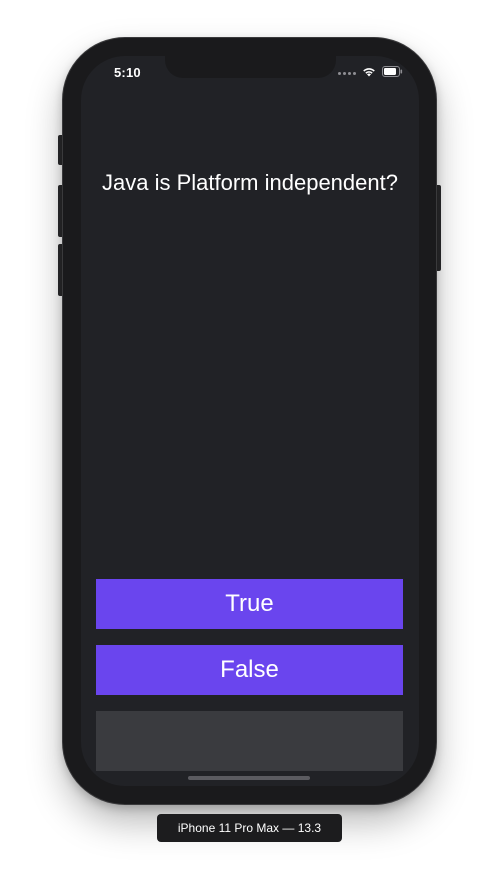 The image size is (499, 878). I want to click on home-indicator, so click(249, 778).